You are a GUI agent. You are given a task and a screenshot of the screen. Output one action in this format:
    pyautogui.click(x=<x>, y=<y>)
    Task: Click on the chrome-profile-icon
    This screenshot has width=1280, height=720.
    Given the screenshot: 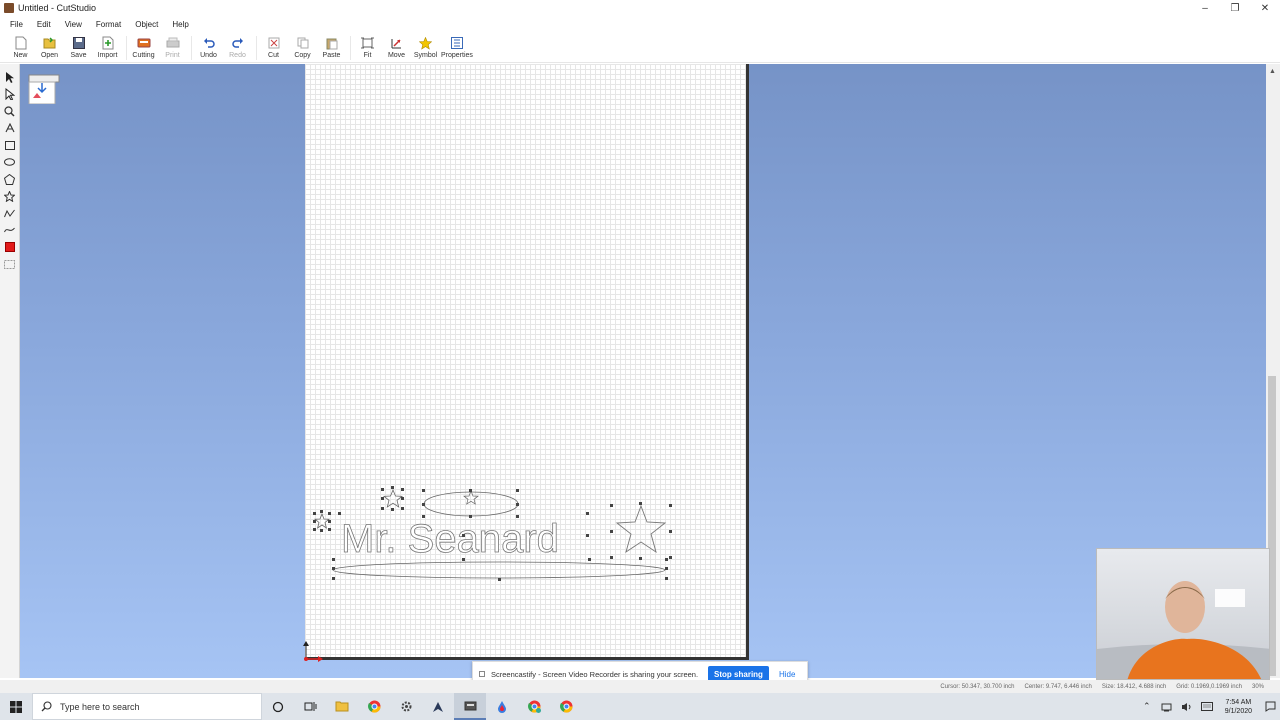 What is the action you would take?
    pyautogui.click(x=534, y=706)
    